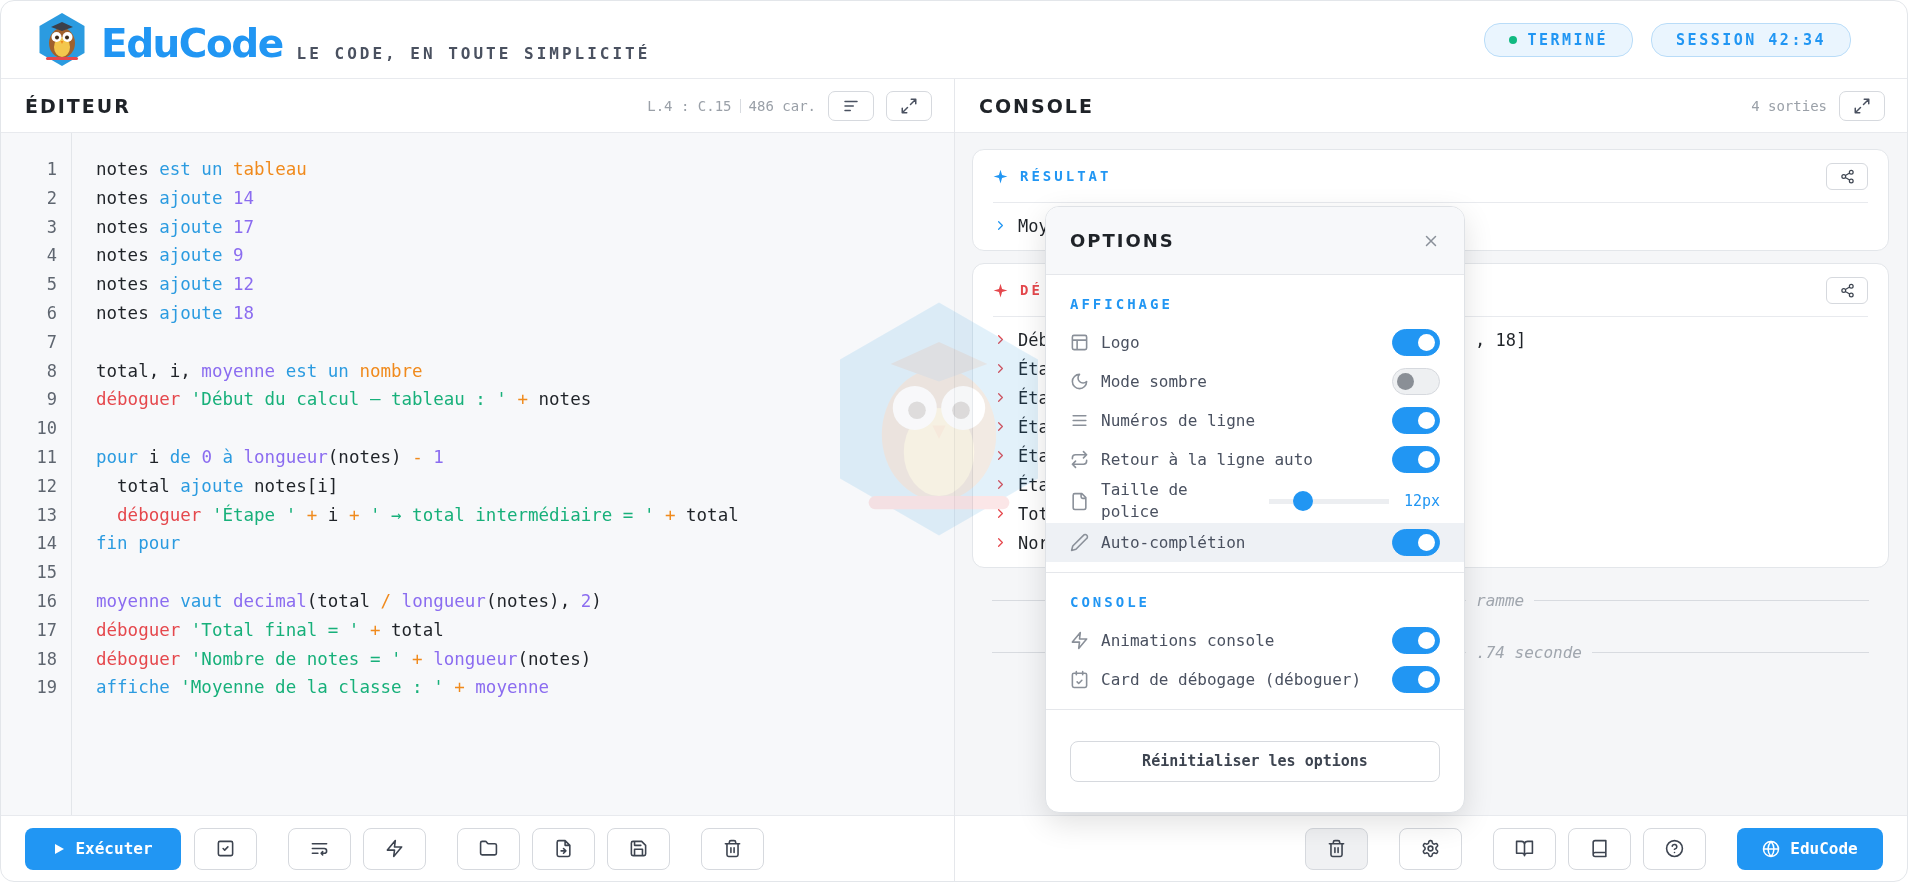  What do you see at coordinates (344, 659) in the screenshot?
I see `code-line: déboguer 'Nombre de notes = ' + longueur(notes)` at bounding box center [344, 659].